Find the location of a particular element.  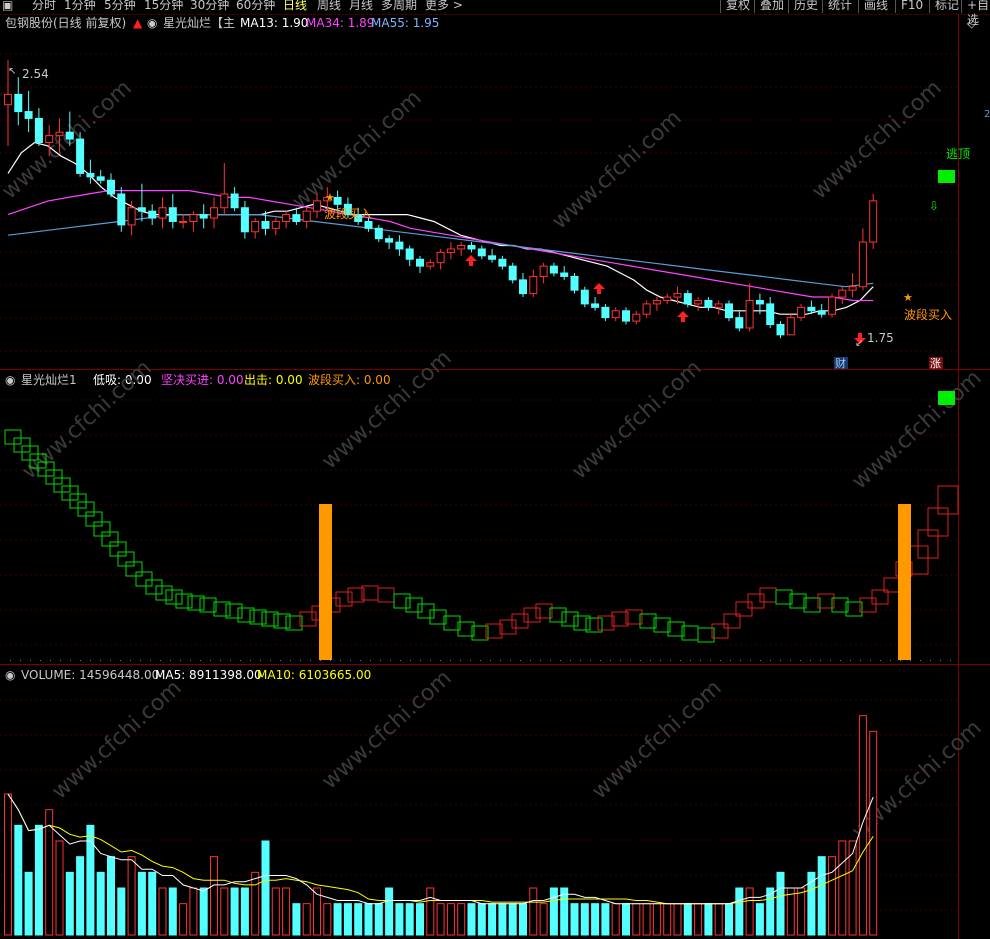

ma34-line is located at coordinates (440, 246).